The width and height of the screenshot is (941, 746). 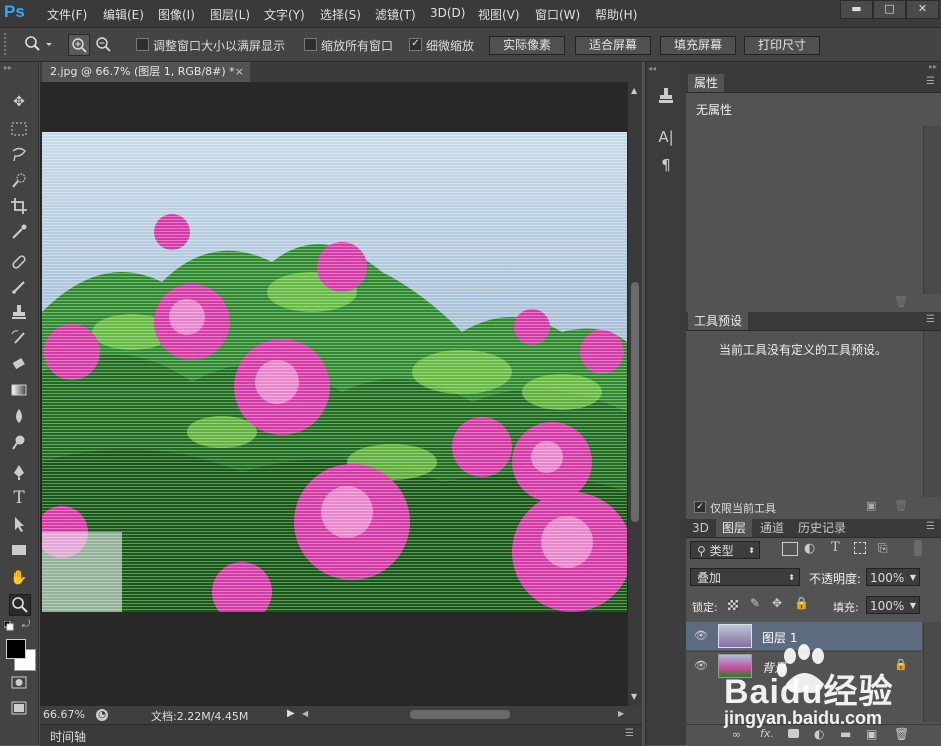 I want to click on tab-properties: 属性, so click(x=706, y=83).